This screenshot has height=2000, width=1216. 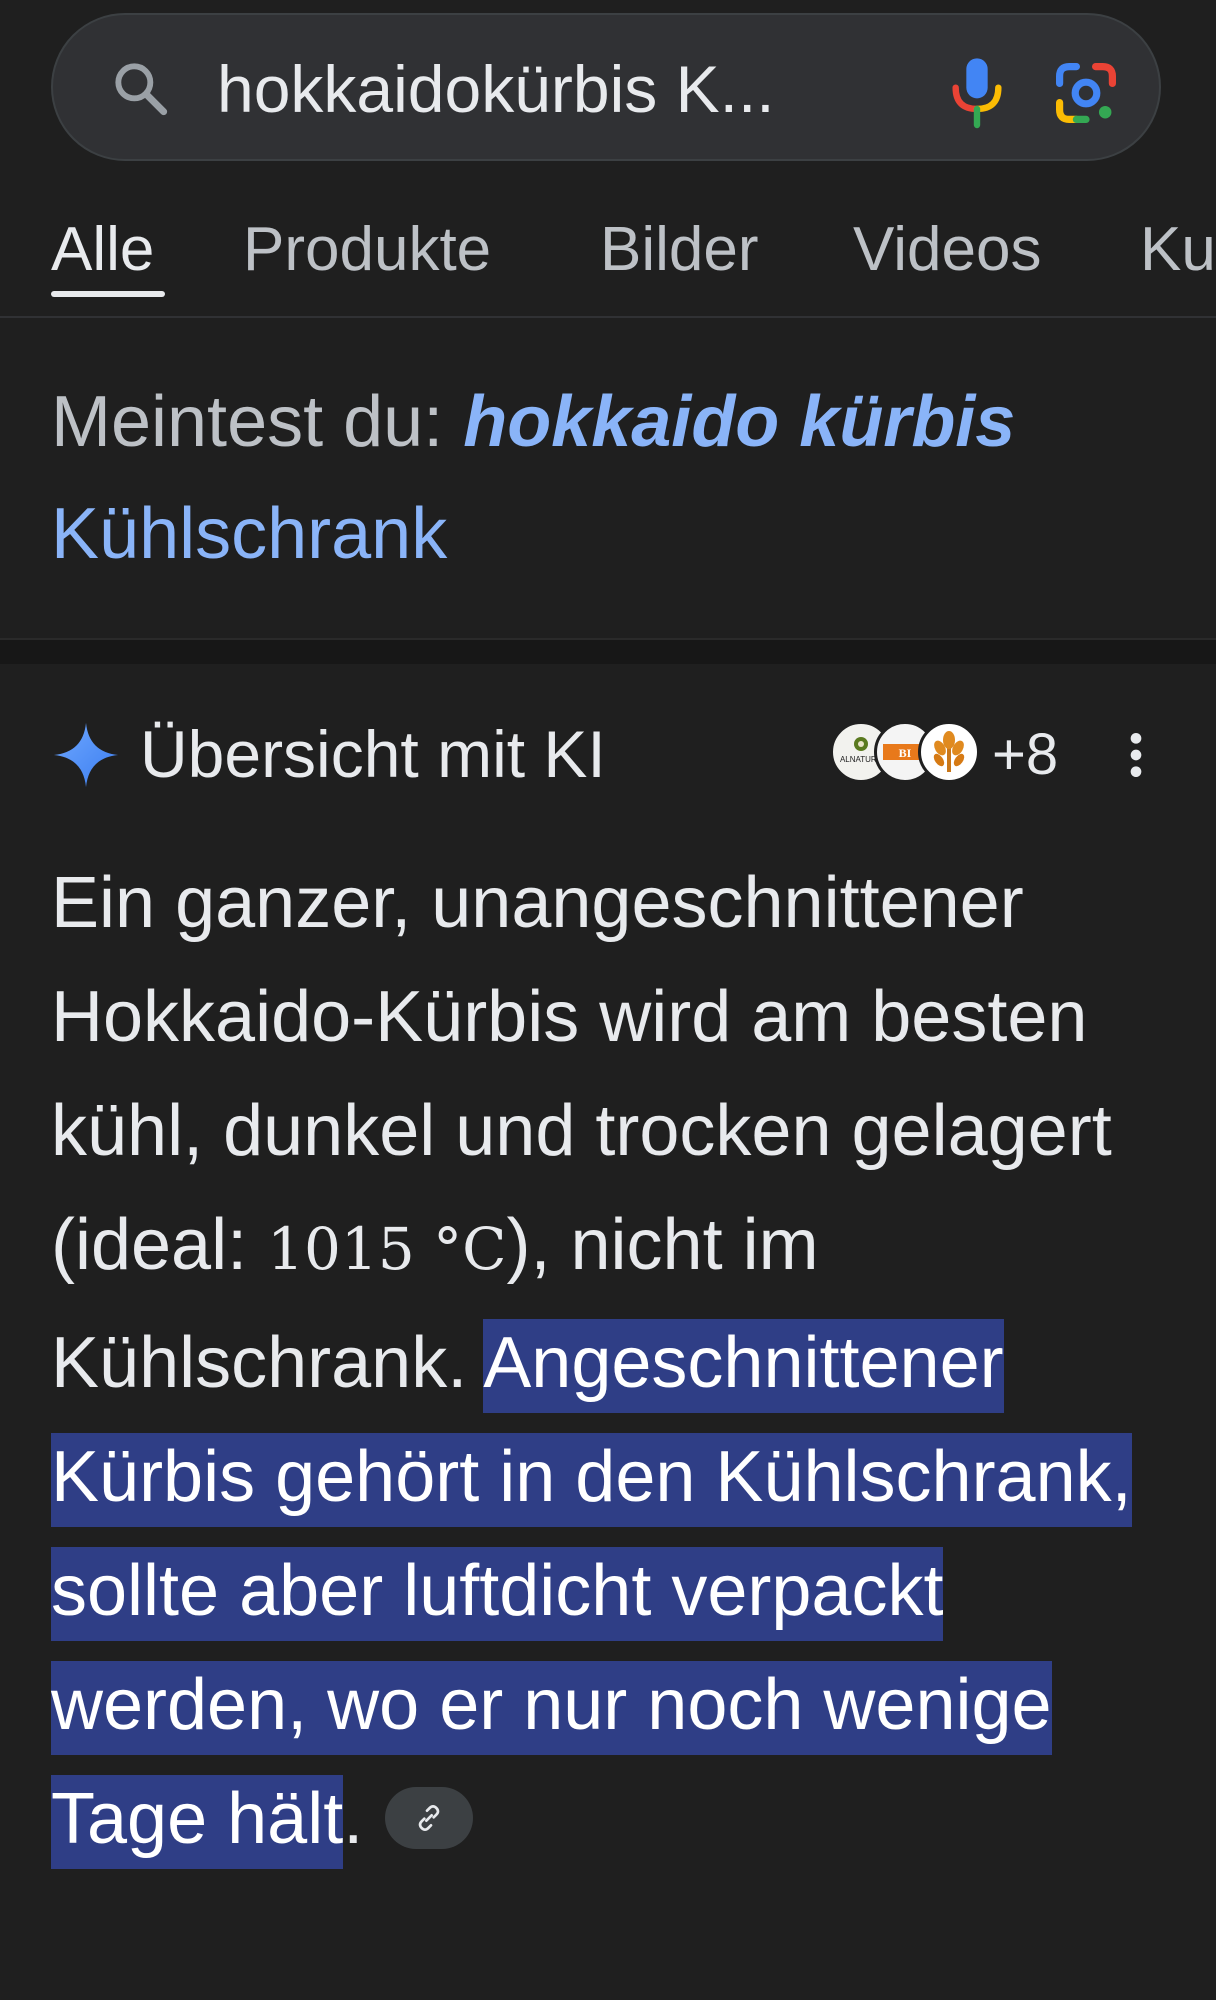 I want to click on wheat-logo-icon, so click(x=949, y=751).